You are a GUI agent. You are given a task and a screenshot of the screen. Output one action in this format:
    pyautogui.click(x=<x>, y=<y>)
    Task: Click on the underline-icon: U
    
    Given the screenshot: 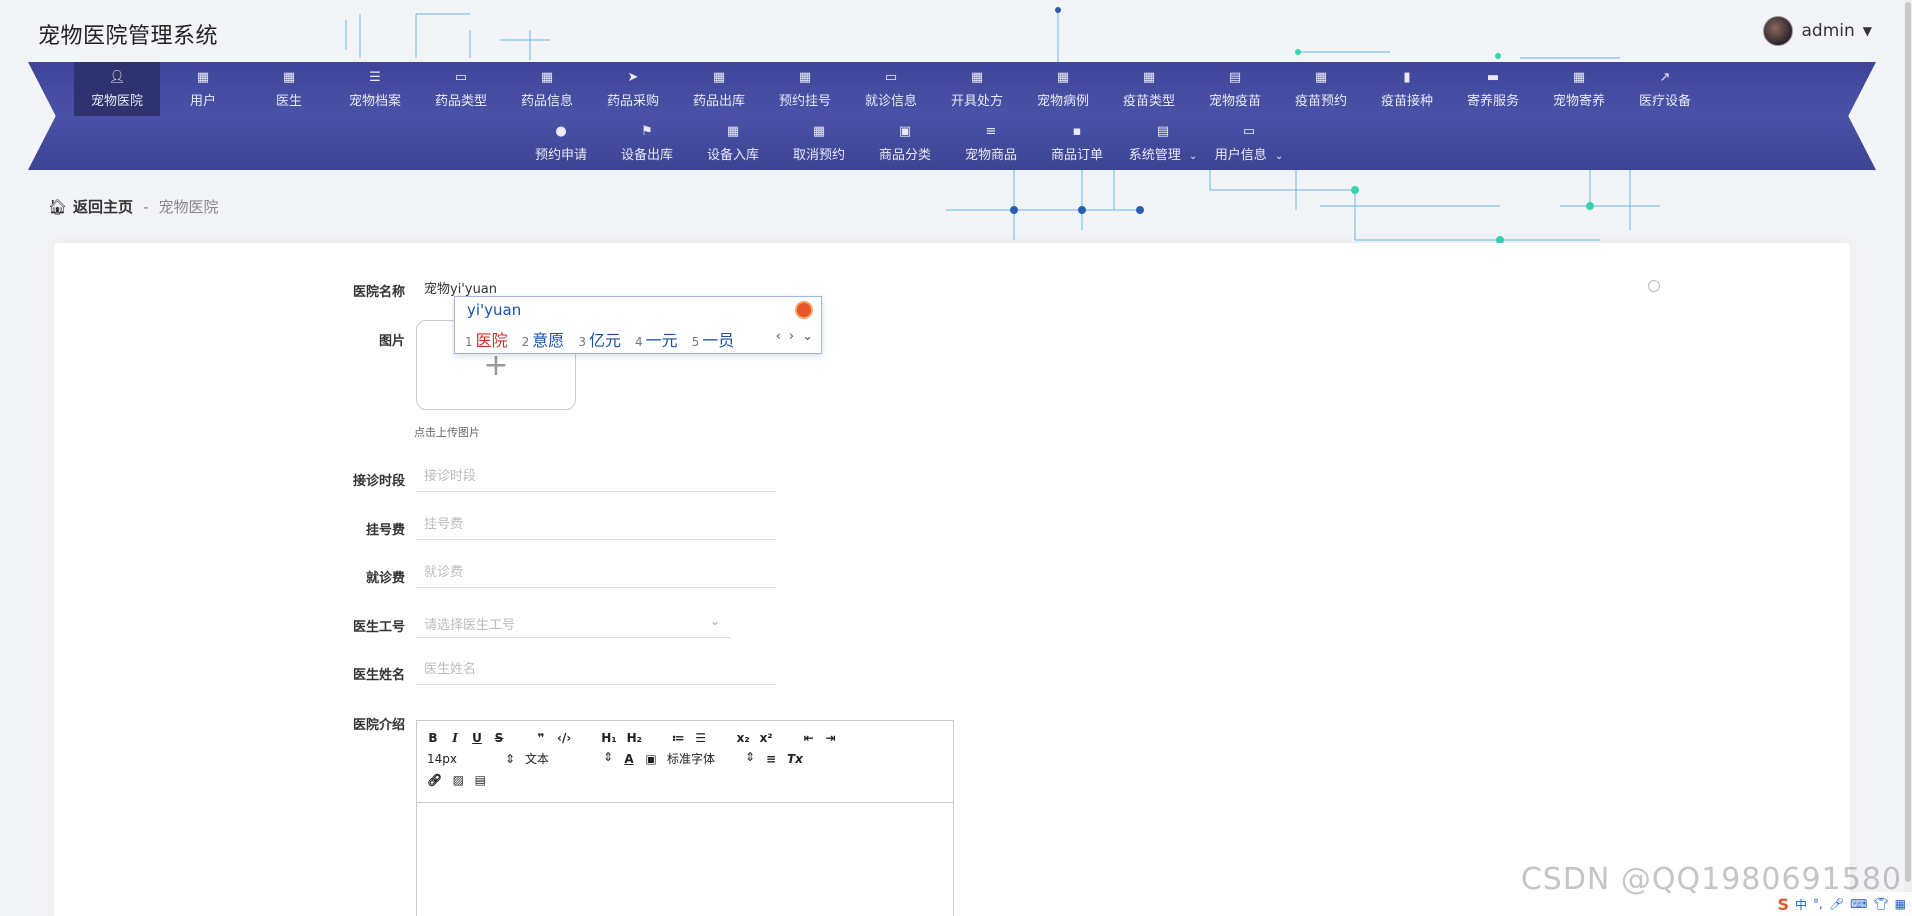 What is the action you would take?
    pyautogui.click(x=477, y=738)
    